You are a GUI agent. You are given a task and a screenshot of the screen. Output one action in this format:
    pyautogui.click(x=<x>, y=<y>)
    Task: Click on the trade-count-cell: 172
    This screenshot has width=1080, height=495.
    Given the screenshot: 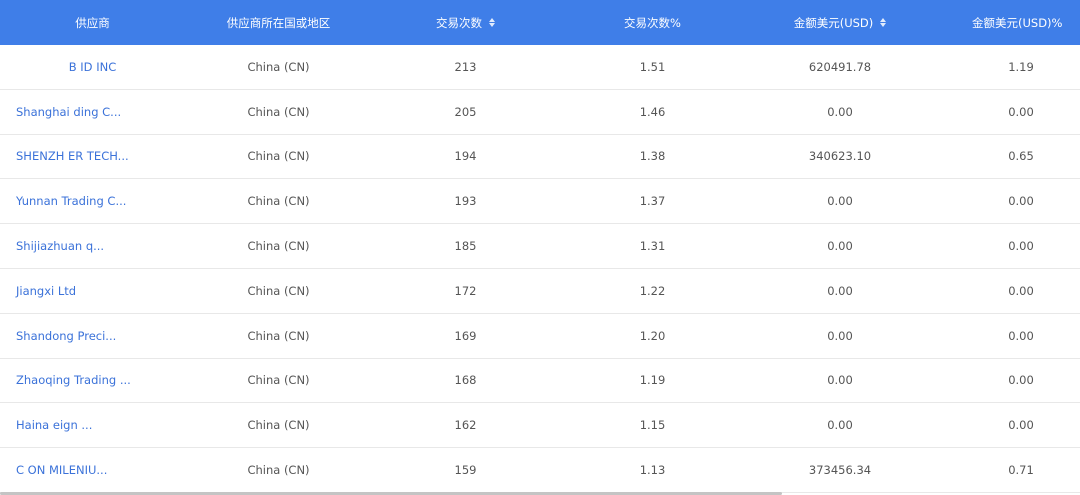 What is the action you would take?
    pyautogui.click(x=465, y=290)
    